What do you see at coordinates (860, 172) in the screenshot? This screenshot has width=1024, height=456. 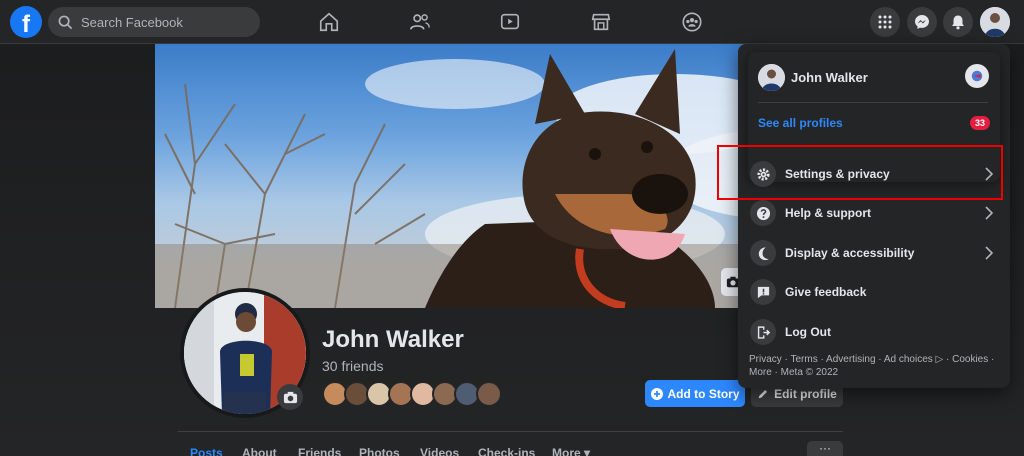 I see `highlight-box-settings-privacy` at bounding box center [860, 172].